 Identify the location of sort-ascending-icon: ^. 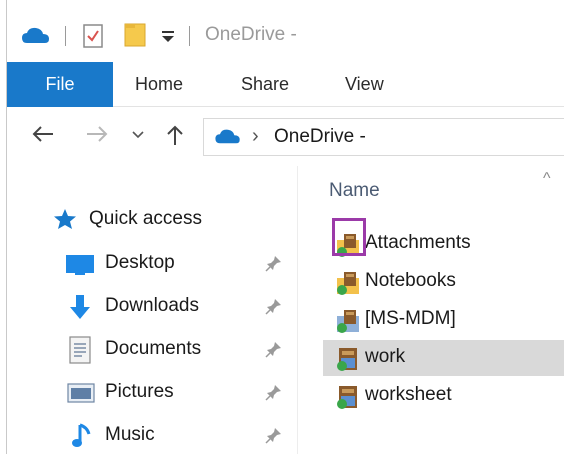
(547, 178).